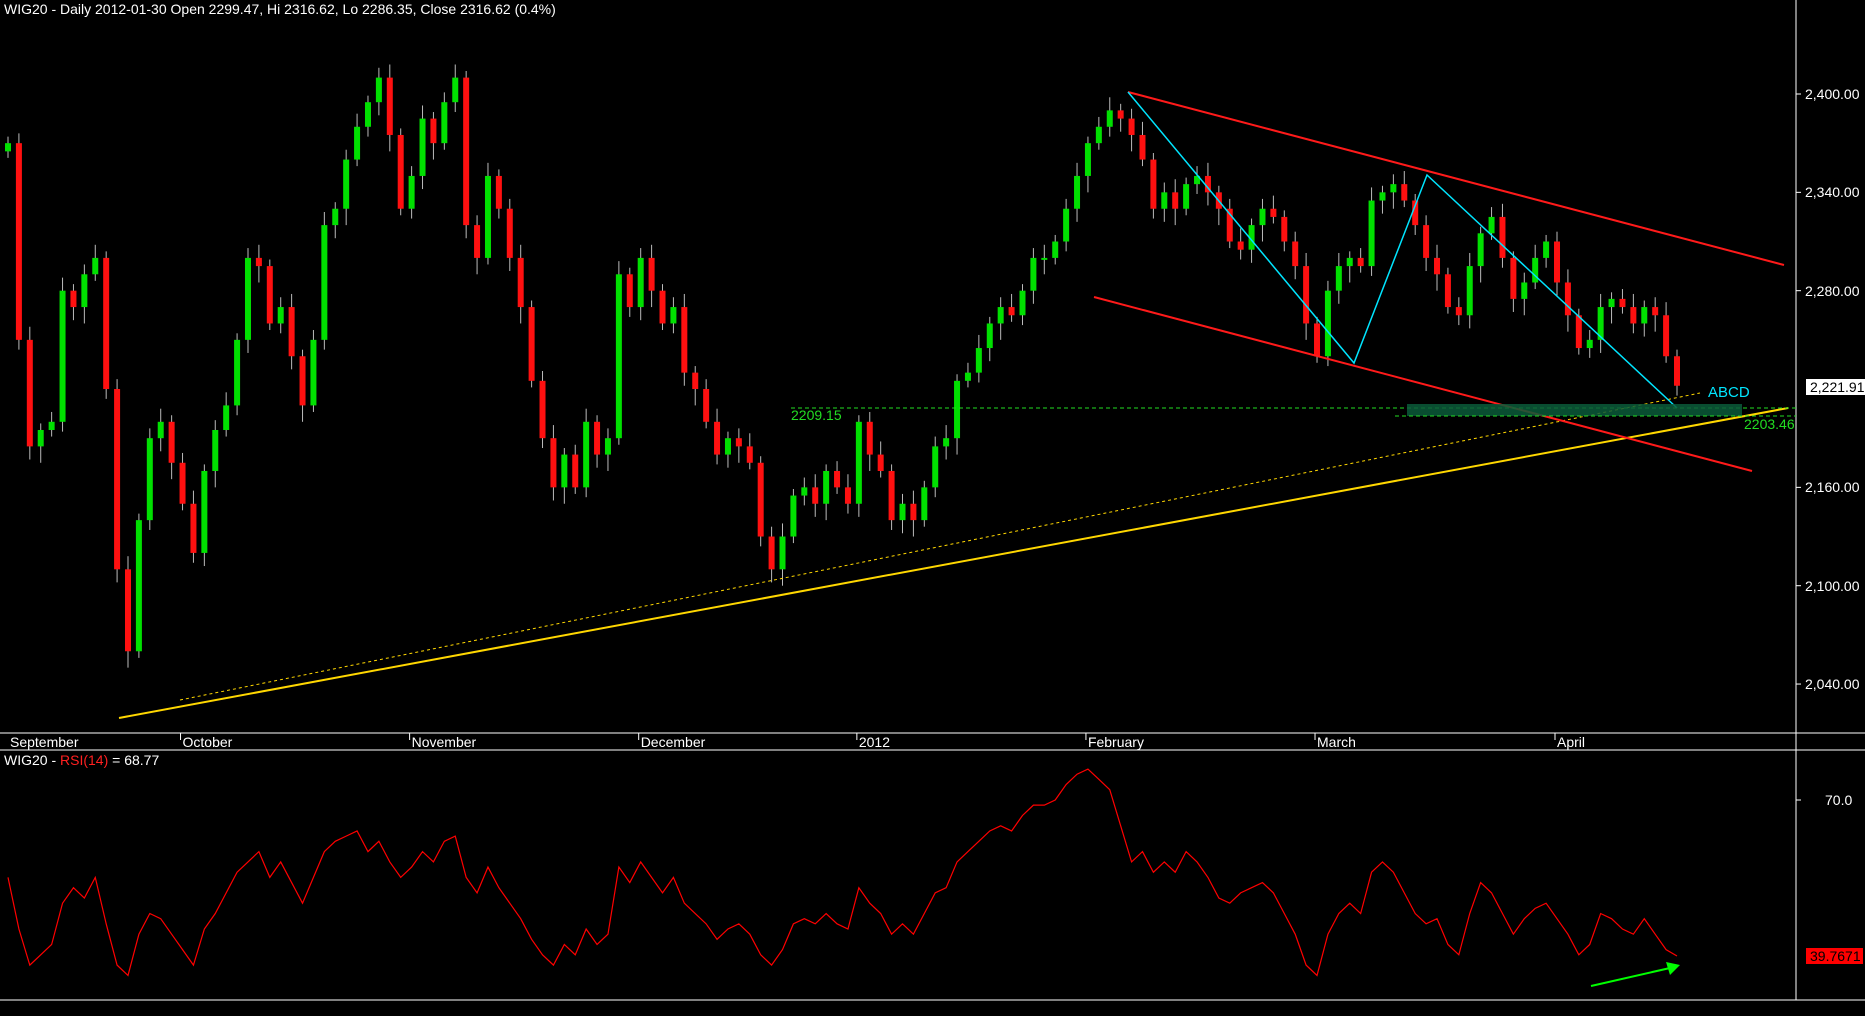 The height and width of the screenshot is (1016, 1865). What do you see at coordinates (84, 760) in the screenshot?
I see `rsi-indicator-name: RSI(14)` at bounding box center [84, 760].